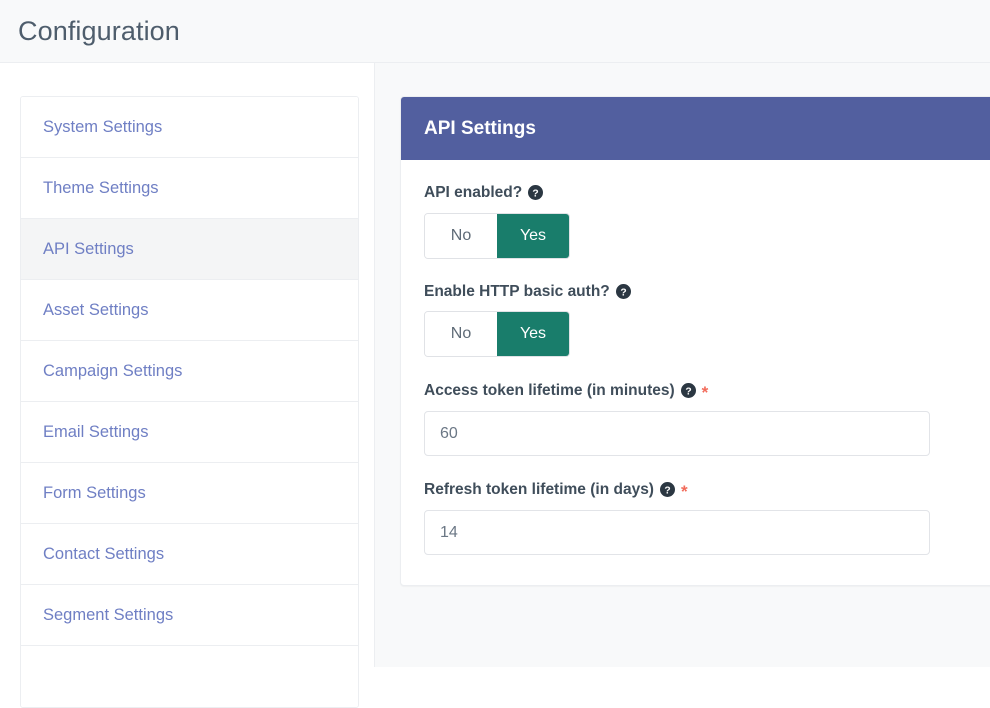 The height and width of the screenshot is (708, 990). What do you see at coordinates (189, 676) in the screenshot?
I see `sidebar-item-next-partial` at bounding box center [189, 676].